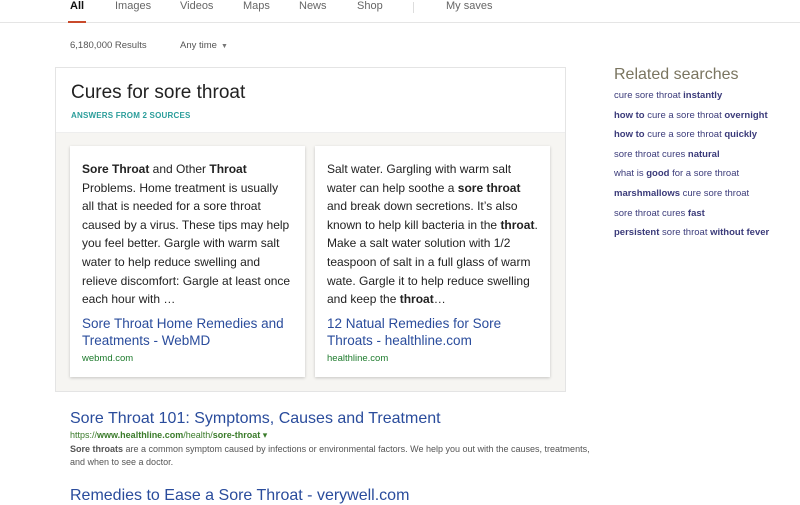 The height and width of the screenshot is (505, 800). Describe the element at coordinates (630, 174) in the screenshot. I see `text-segment: what is` at that location.